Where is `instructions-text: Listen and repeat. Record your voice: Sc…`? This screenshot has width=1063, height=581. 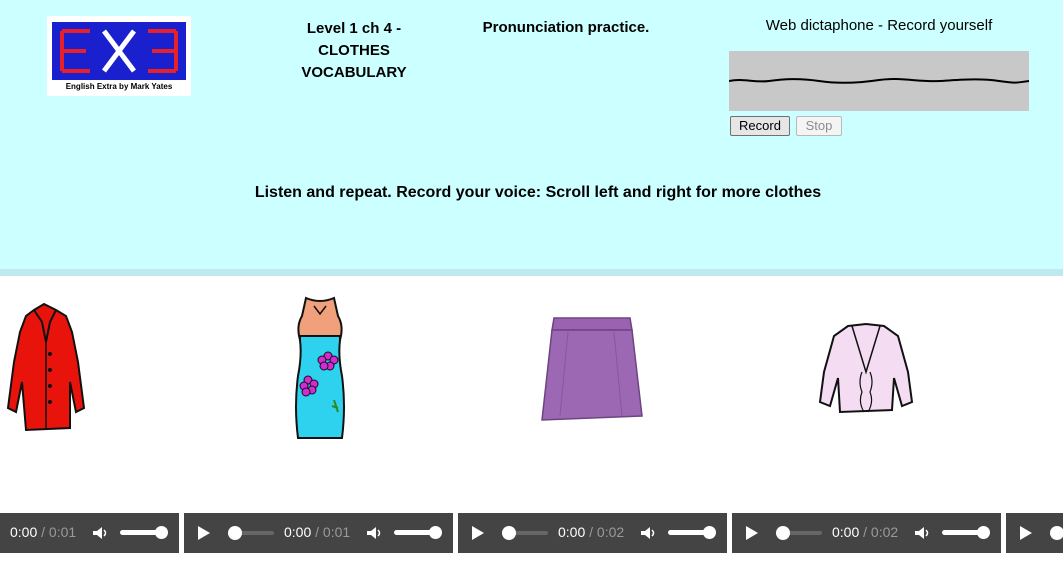 instructions-text: Listen and repeat. Record your voice: Sc… is located at coordinates (538, 192).